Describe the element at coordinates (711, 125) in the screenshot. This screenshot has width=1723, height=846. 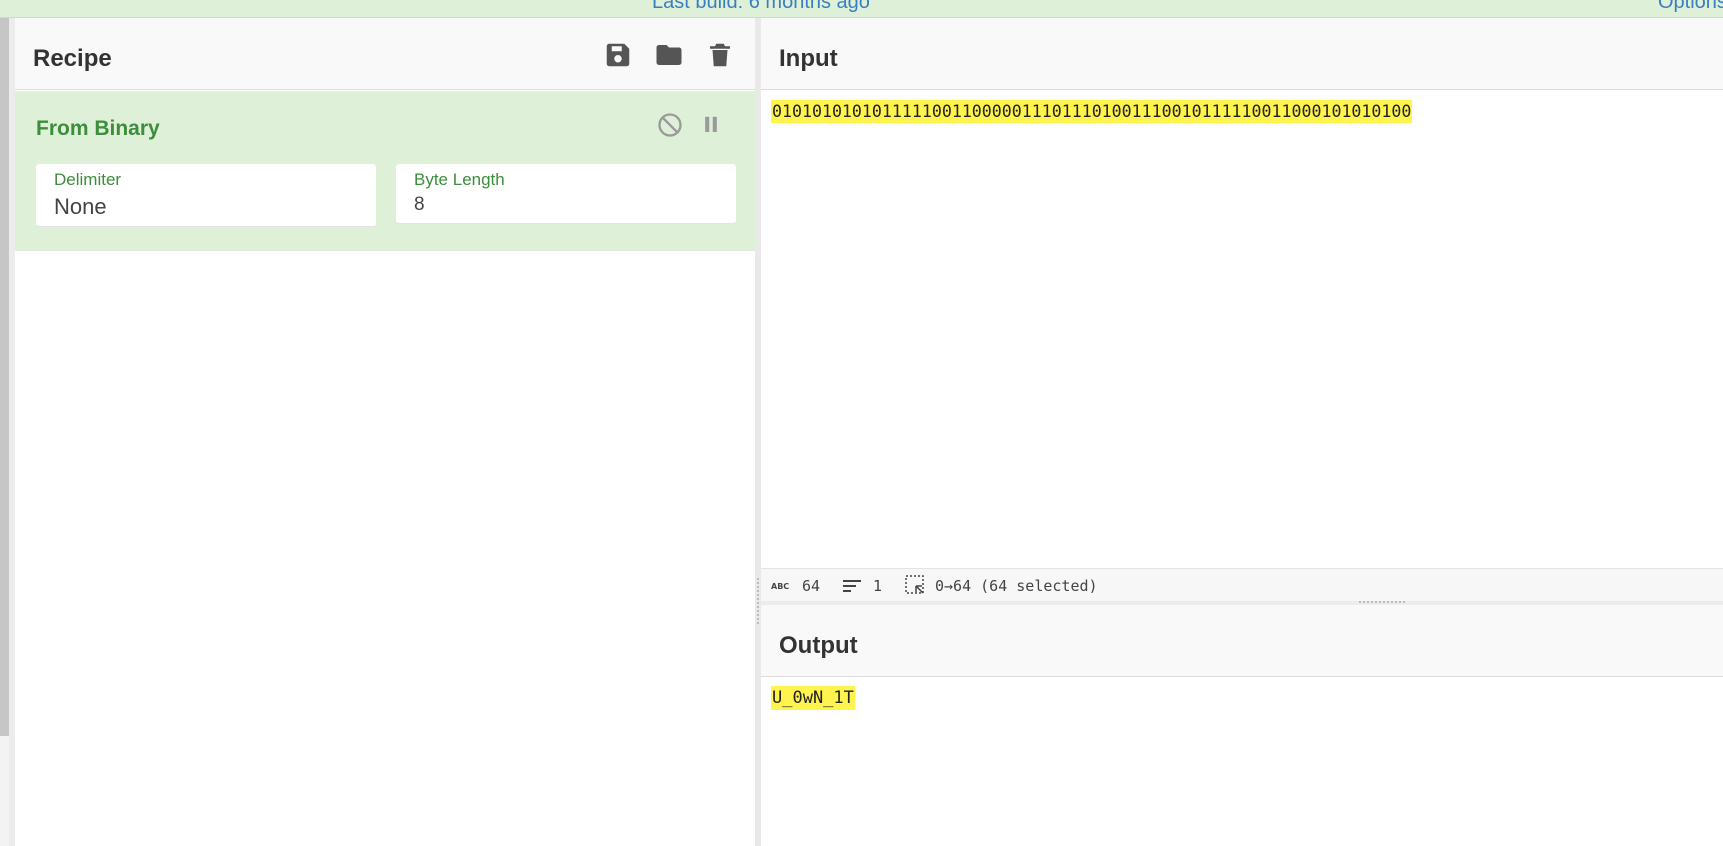
I see `pause-icon` at that location.